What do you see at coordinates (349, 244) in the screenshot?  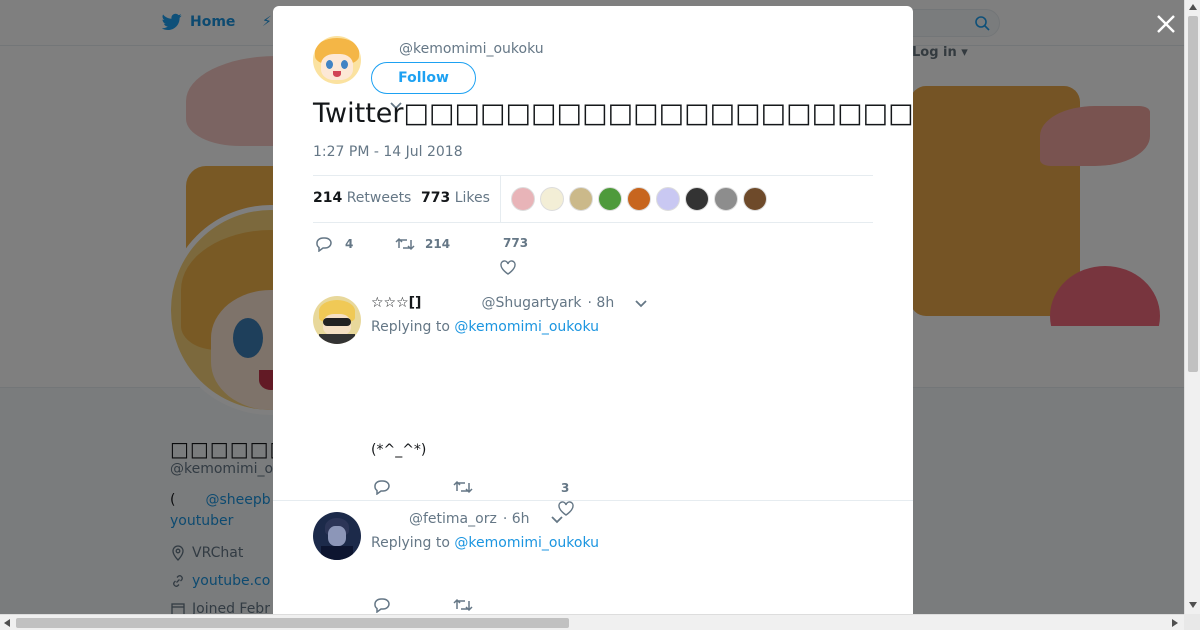 I see `reply-count: 4` at bounding box center [349, 244].